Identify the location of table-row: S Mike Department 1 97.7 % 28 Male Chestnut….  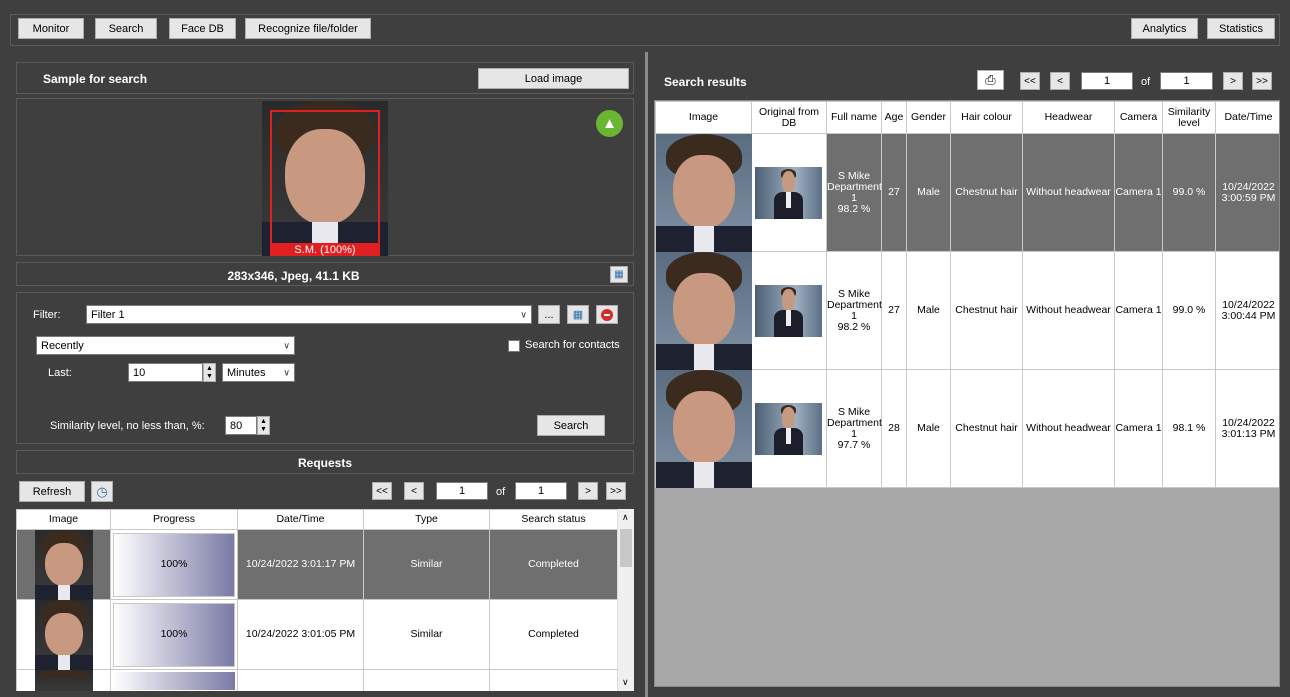
(967, 428).